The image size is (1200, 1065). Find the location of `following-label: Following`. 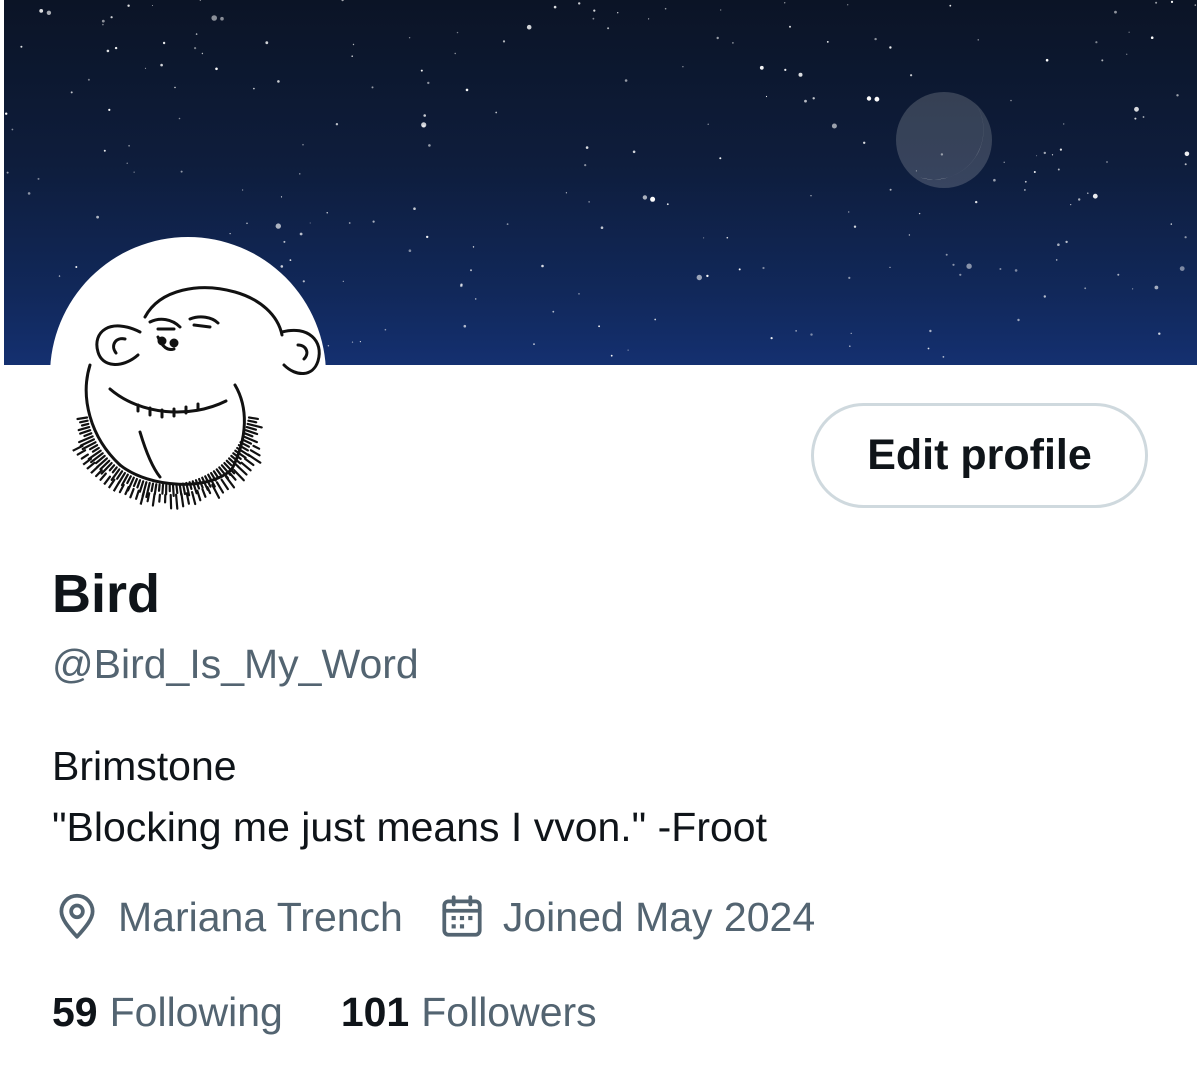

following-label: Following is located at coordinates (196, 1011).